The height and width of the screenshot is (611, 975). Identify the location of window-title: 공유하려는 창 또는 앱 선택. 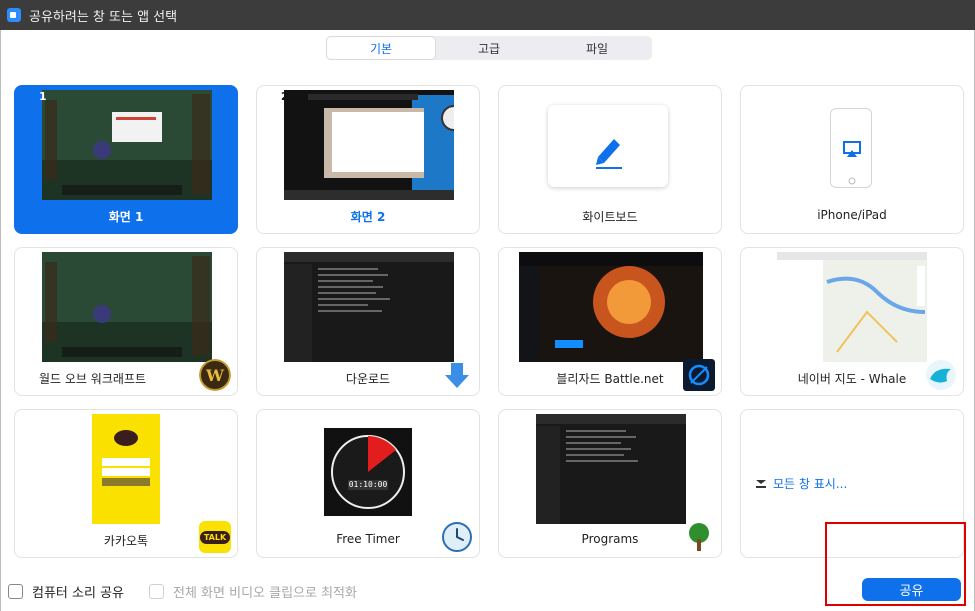
(103, 17).